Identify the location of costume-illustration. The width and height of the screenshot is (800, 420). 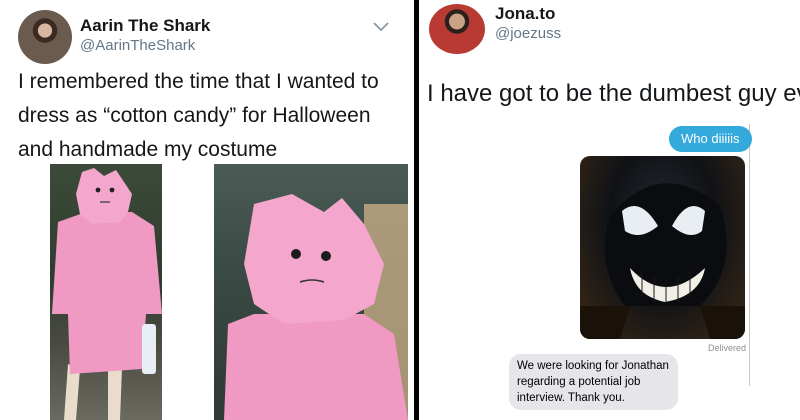
(107, 294).